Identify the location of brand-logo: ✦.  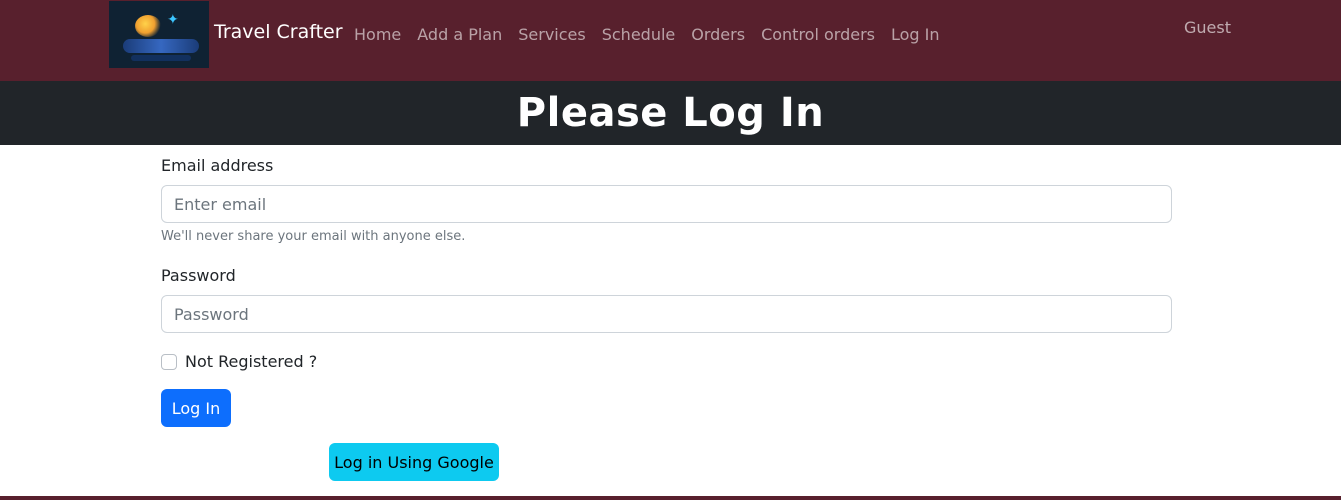
(159, 34).